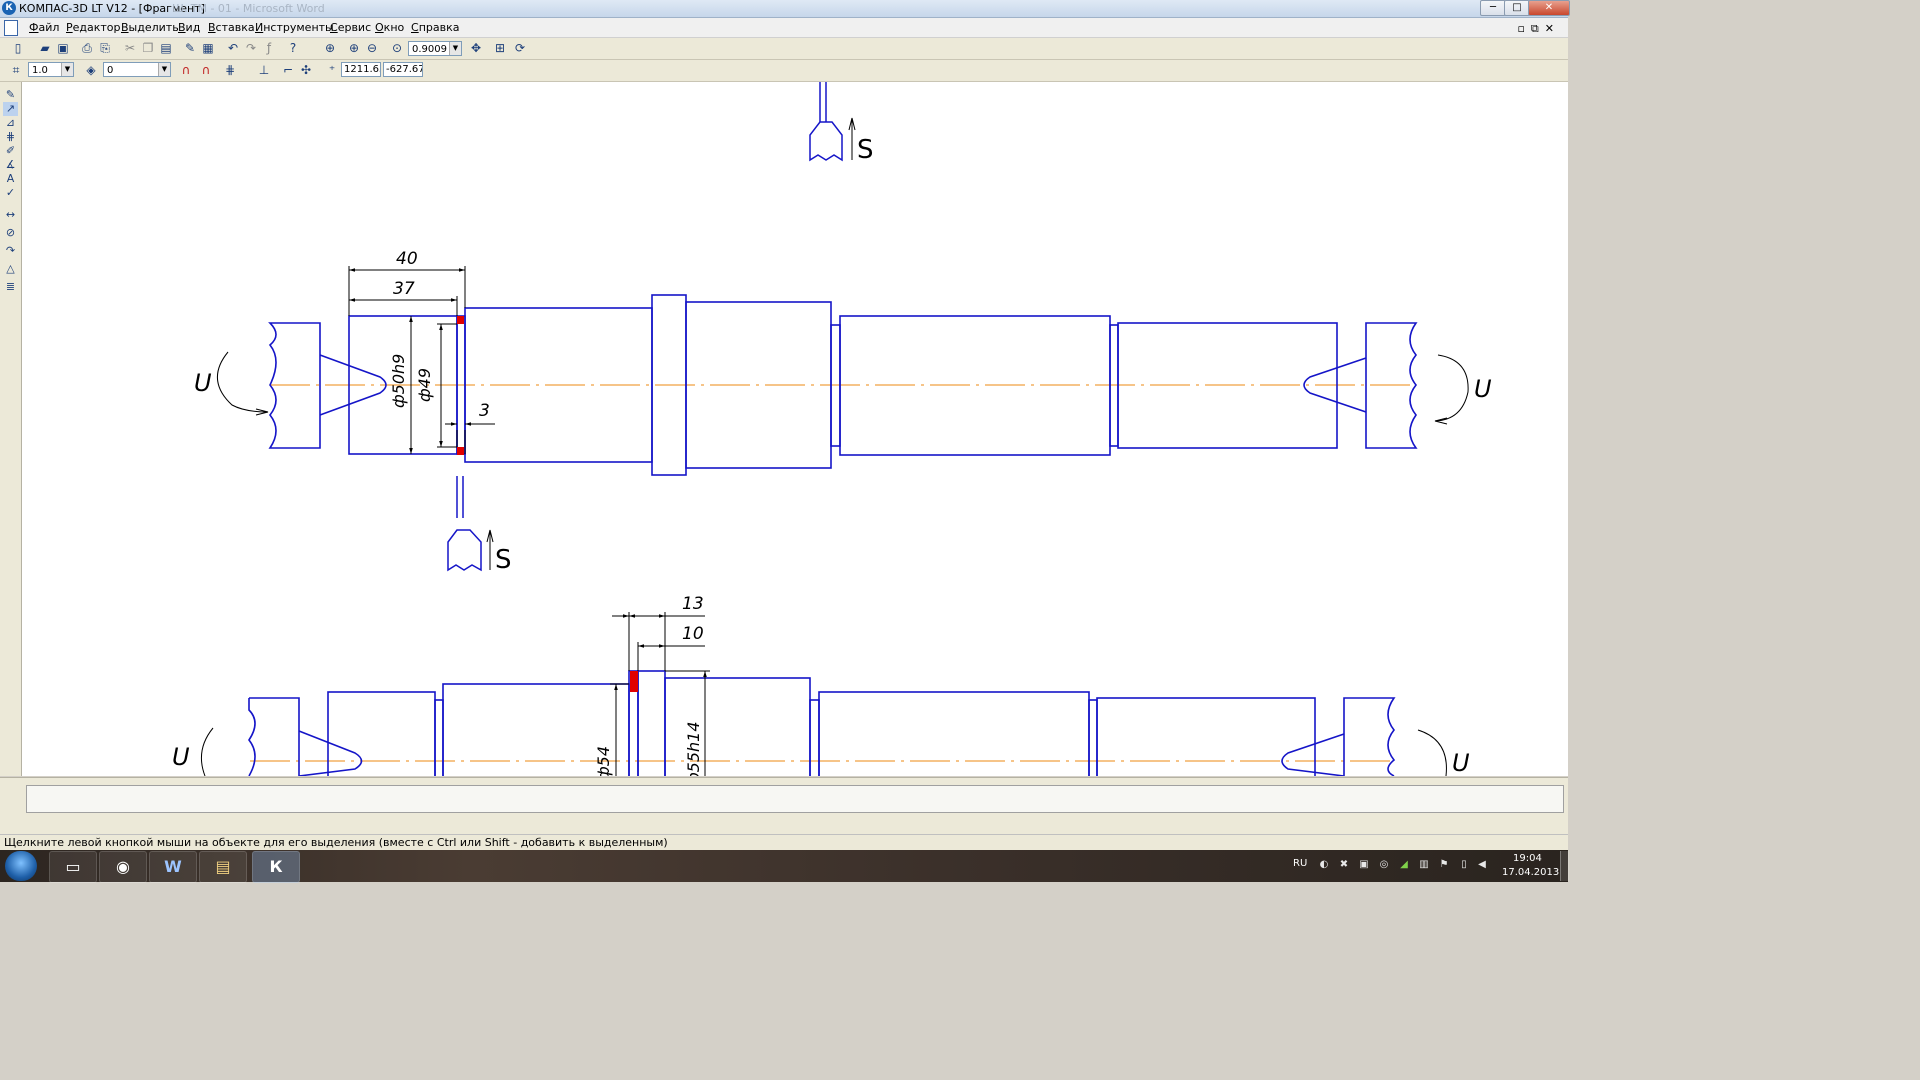 The width and height of the screenshot is (1920, 1080). What do you see at coordinates (404, 289) in the screenshot?
I see `dim-37: 37` at bounding box center [404, 289].